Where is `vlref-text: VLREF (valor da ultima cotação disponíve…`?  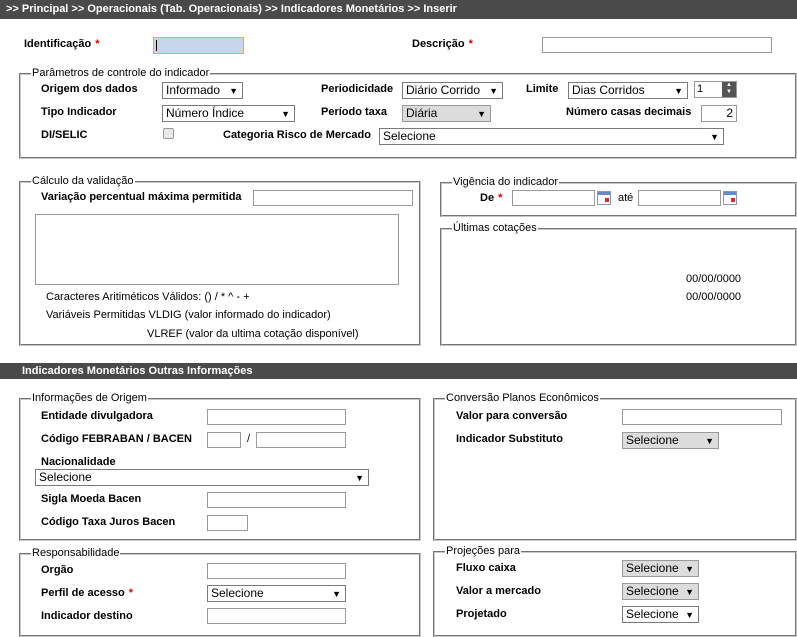 vlref-text: VLREF (valor da ultima cotação disponíve… is located at coordinates (253, 334).